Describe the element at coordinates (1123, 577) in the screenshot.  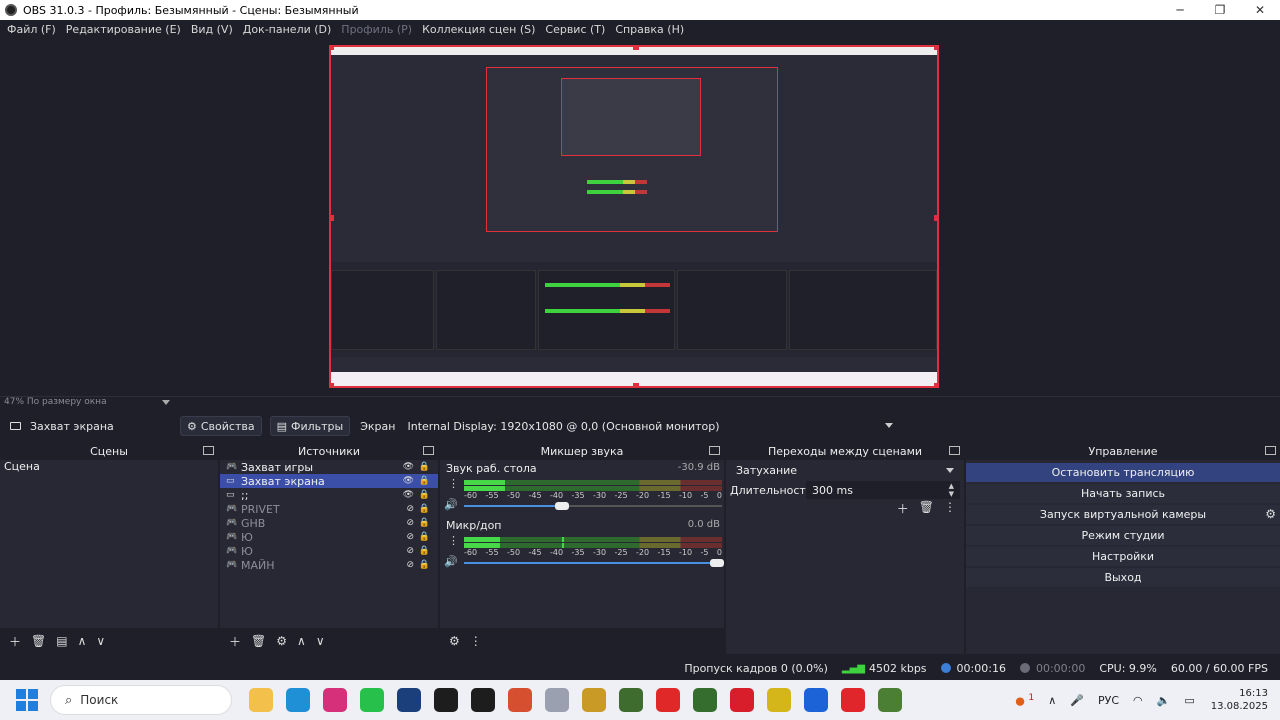
I see `exit-button: Выход` at that location.